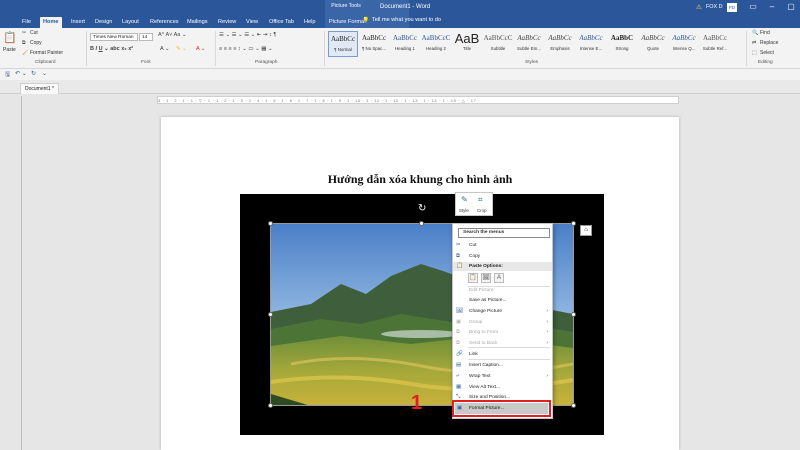  Describe the element at coordinates (767, 53) in the screenshot. I see `select-button: Select` at that location.